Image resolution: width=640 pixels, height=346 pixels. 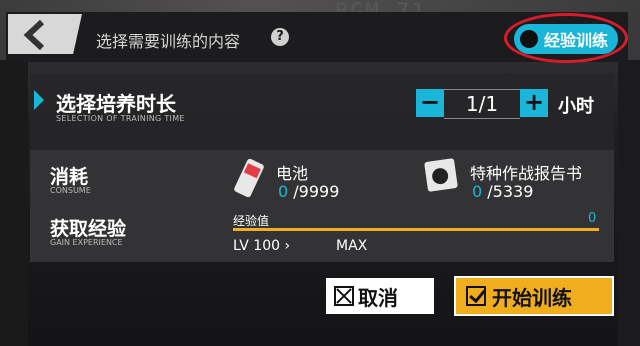 What do you see at coordinates (116, 104) in the screenshot?
I see `duration-title: 选择培养时长` at bounding box center [116, 104].